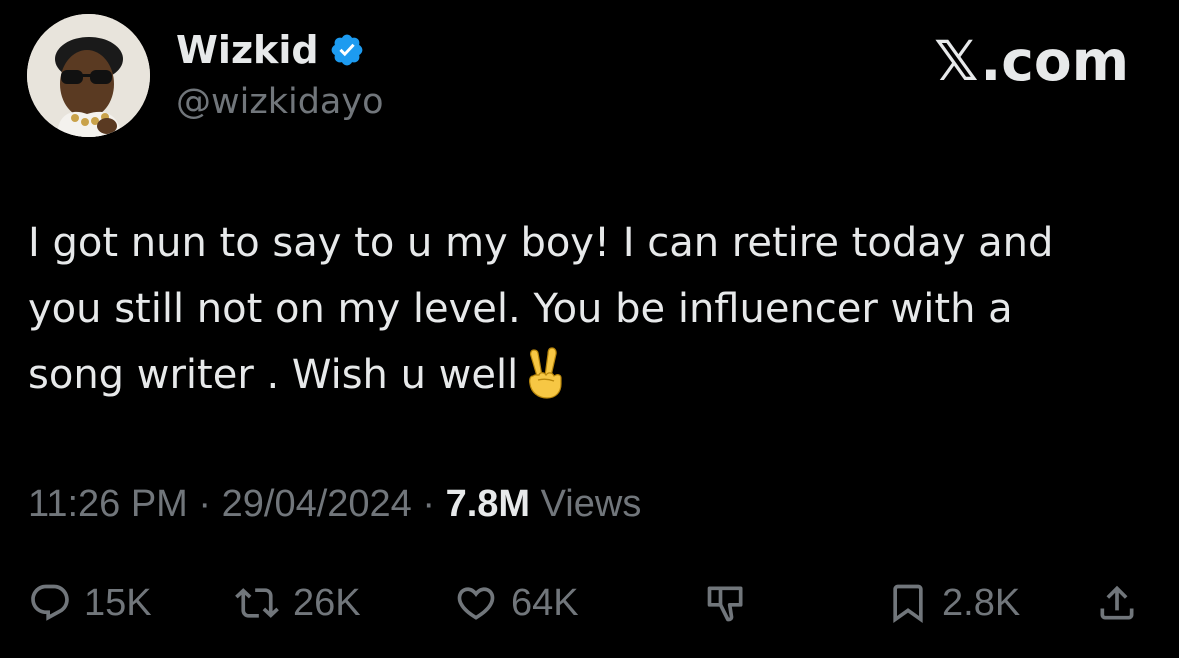 The image size is (1179, 658). I want to click on share-button, so click(1117, 603).